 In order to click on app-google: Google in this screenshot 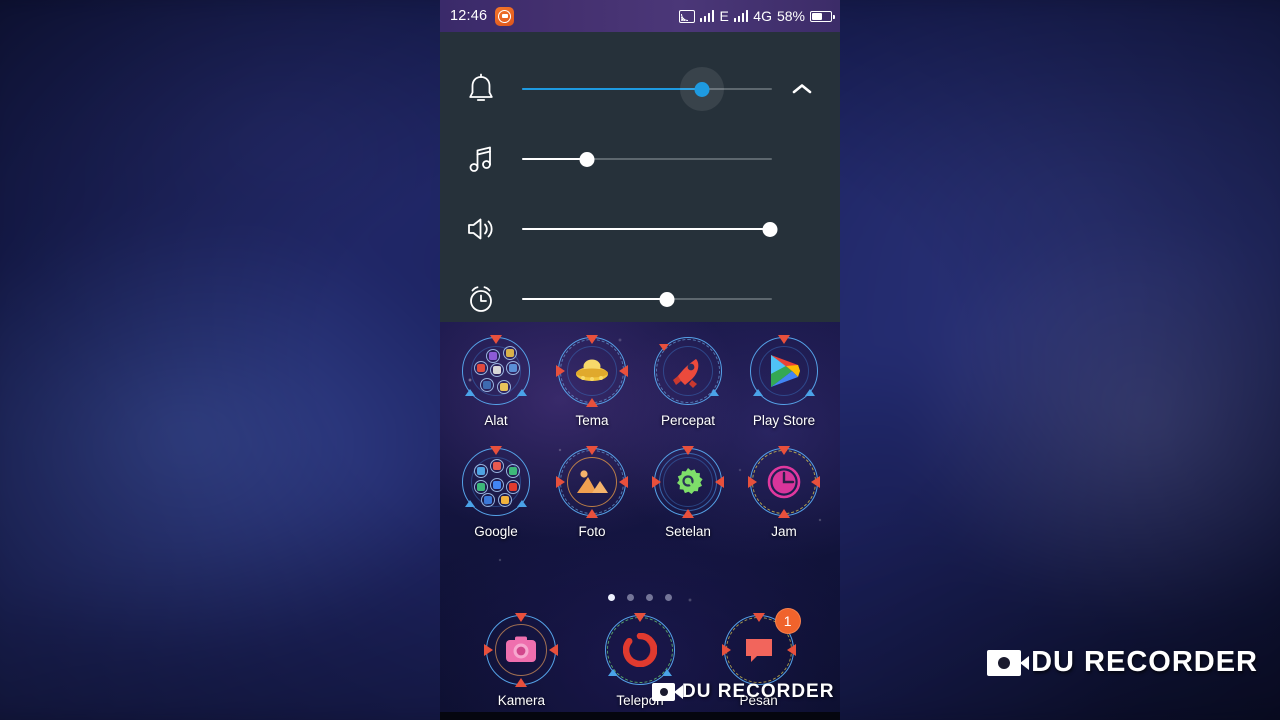, I will do `click(496, 492)`.